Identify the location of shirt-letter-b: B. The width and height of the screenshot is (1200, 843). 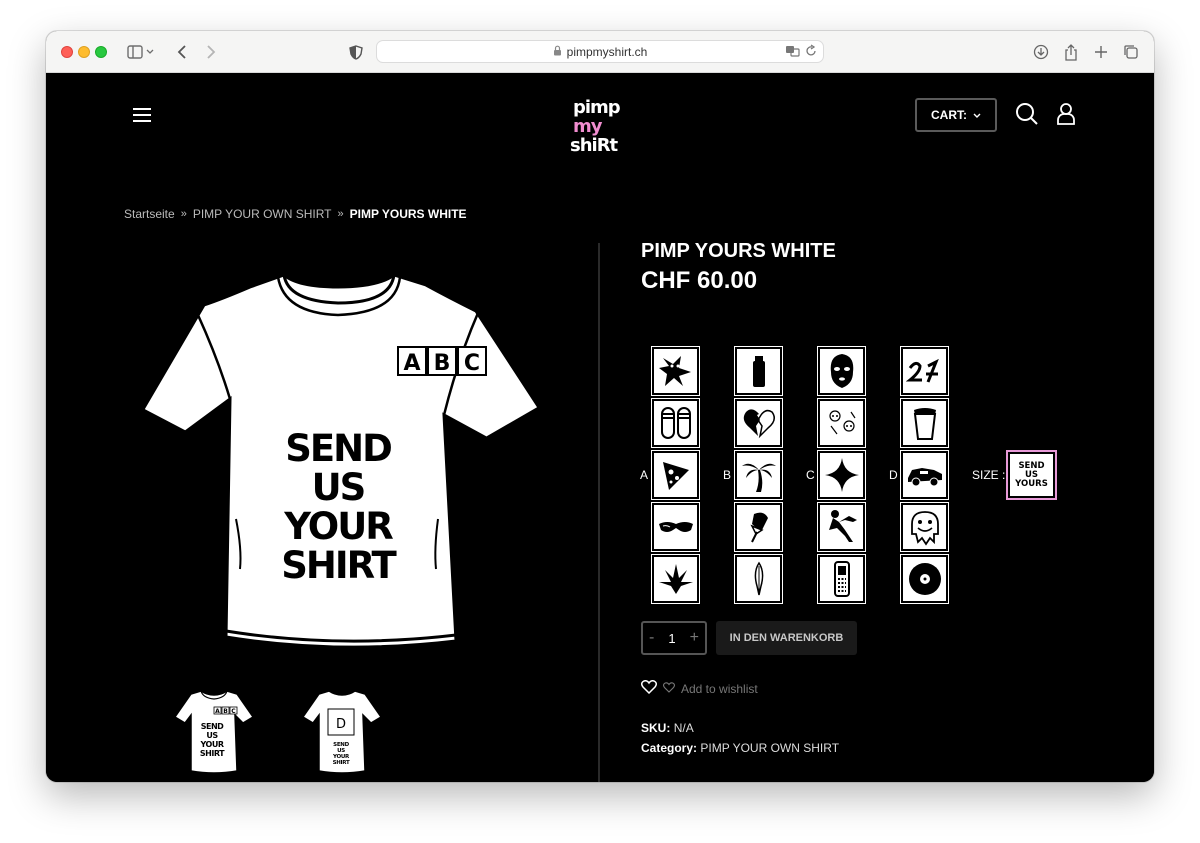
(442, 363).